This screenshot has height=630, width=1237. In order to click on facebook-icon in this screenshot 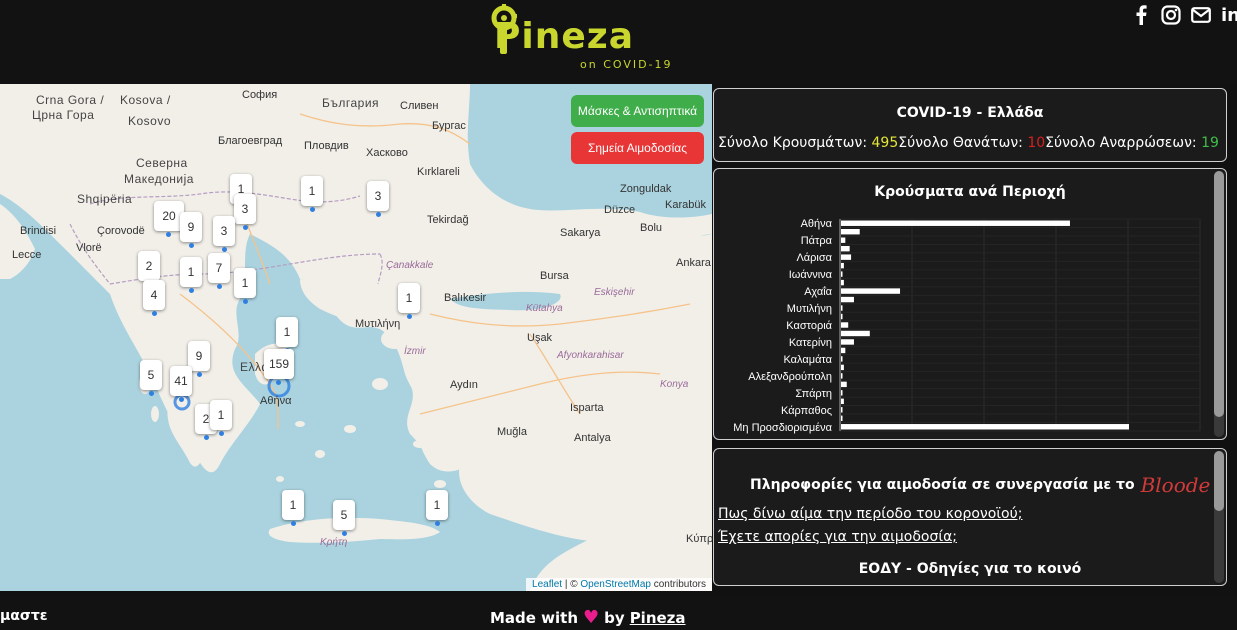, I will do `click(1141, 15)`.